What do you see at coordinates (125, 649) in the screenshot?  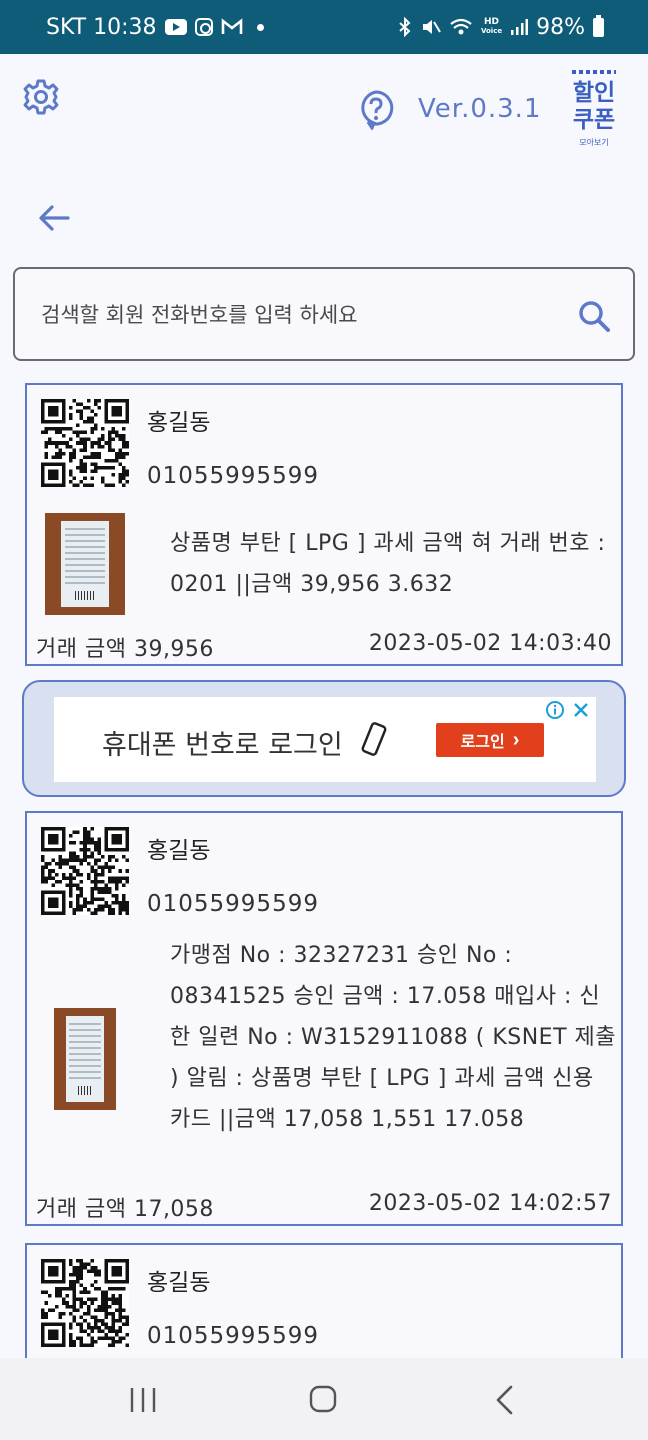 I see `transaction-amount: 거래 금액 39,956` at bounding box center [125, 649].